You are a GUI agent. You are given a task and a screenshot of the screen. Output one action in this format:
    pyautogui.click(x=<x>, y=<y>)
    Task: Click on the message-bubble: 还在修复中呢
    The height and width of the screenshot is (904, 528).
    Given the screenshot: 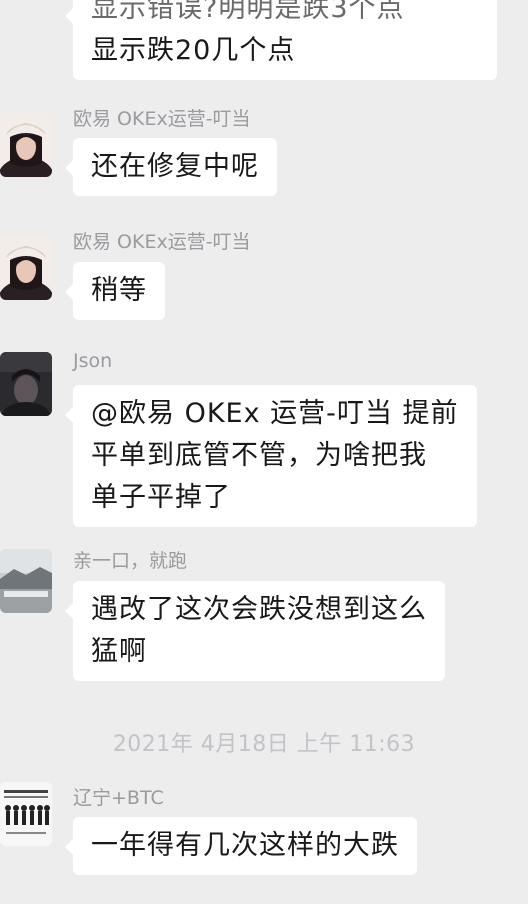 What is the action you would take?
    pyautogui.click(x=171, y=167)
    